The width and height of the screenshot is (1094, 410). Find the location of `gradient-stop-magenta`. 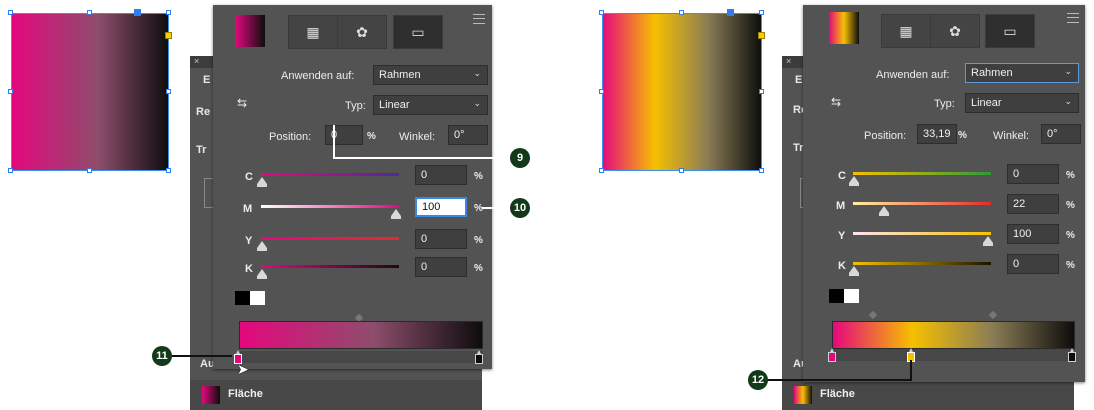

gradient-stop-magenta is located at coordinates (832, 355).